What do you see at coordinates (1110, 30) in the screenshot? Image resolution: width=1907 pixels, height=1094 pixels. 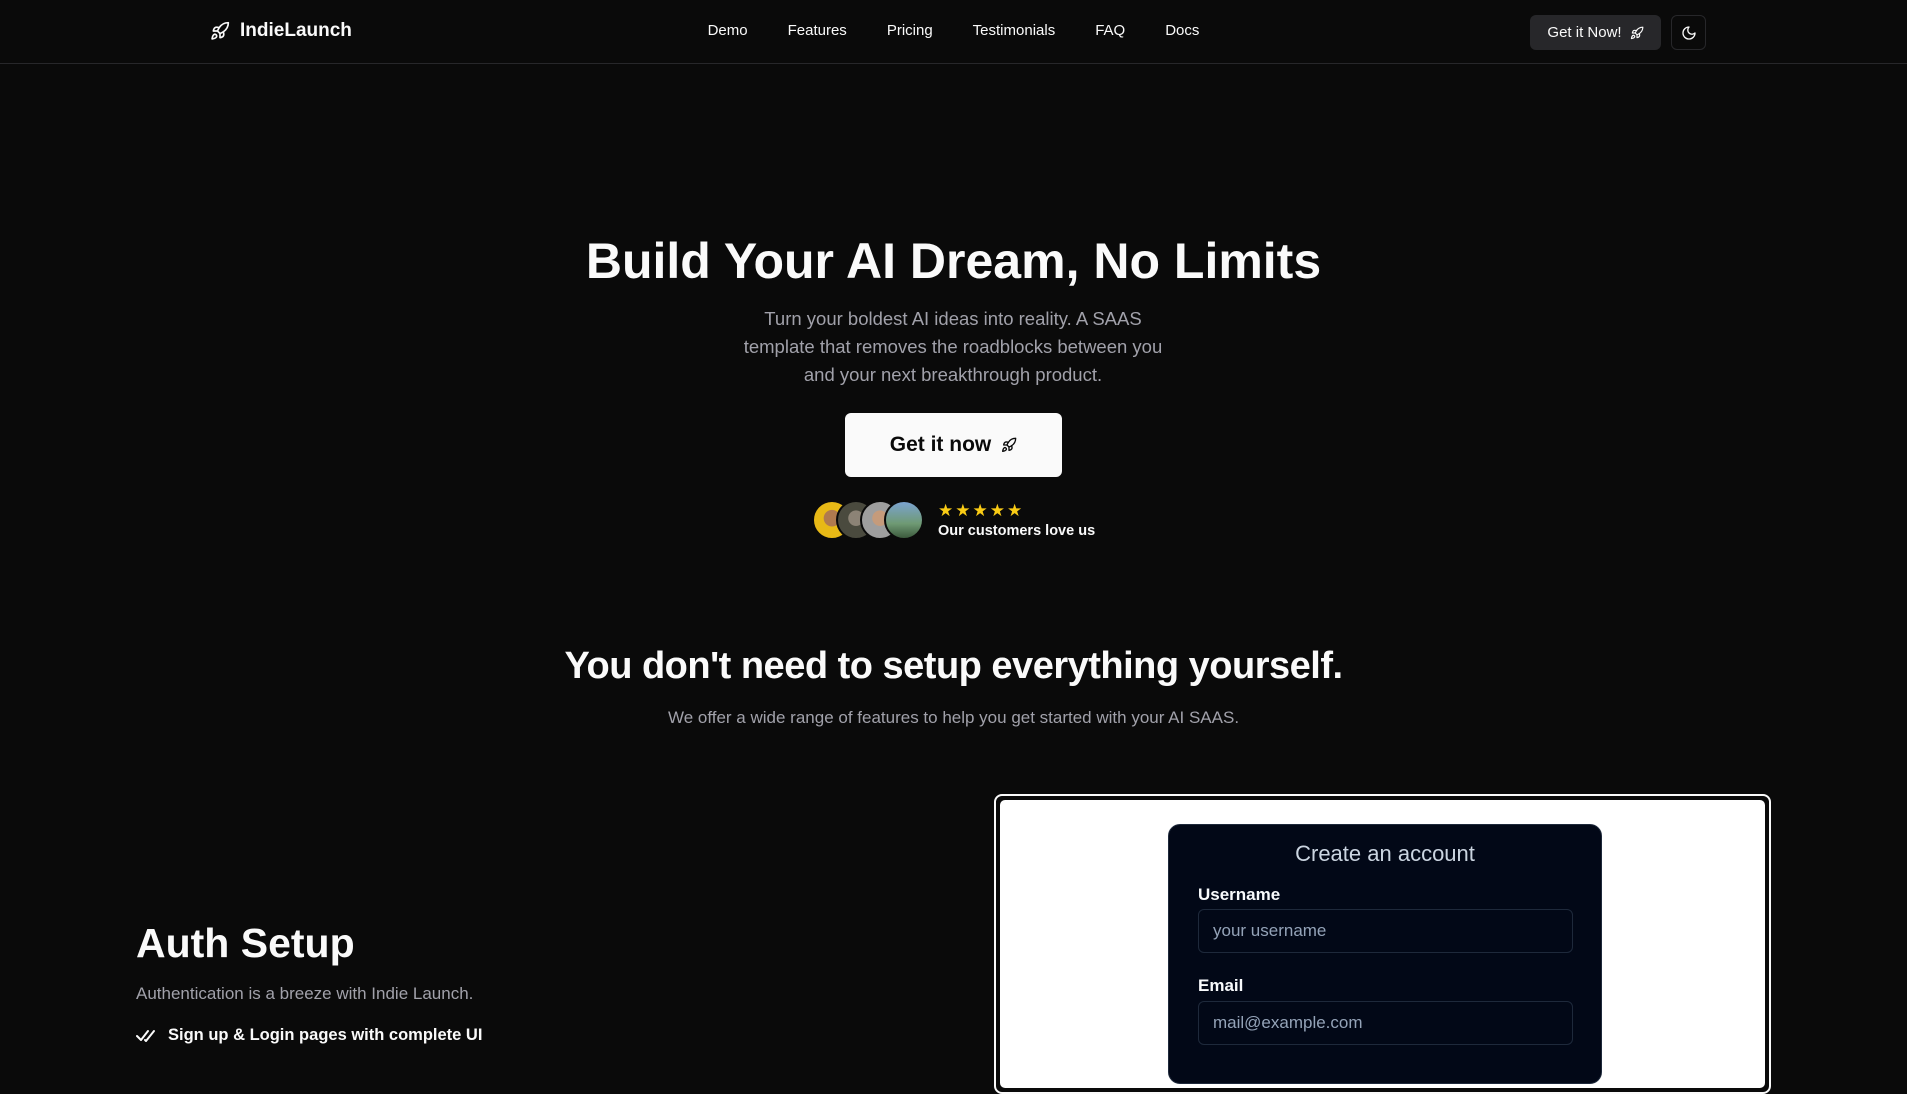 I see `nav-link-faq: FAQ` at bounding box center [1110, 30].